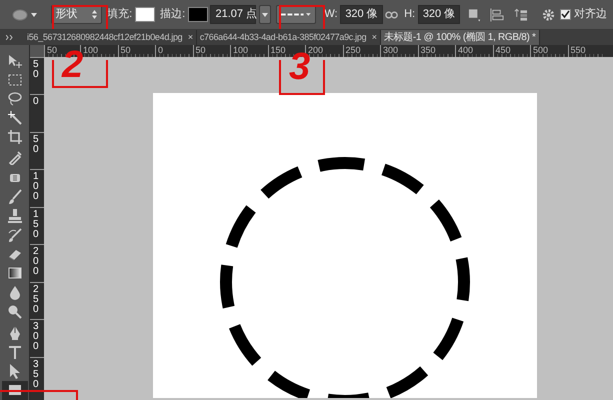 Image resolution: width=613 pixels, height=400 pixels. I want to click on height-field: 320 像, so click(439, 14).